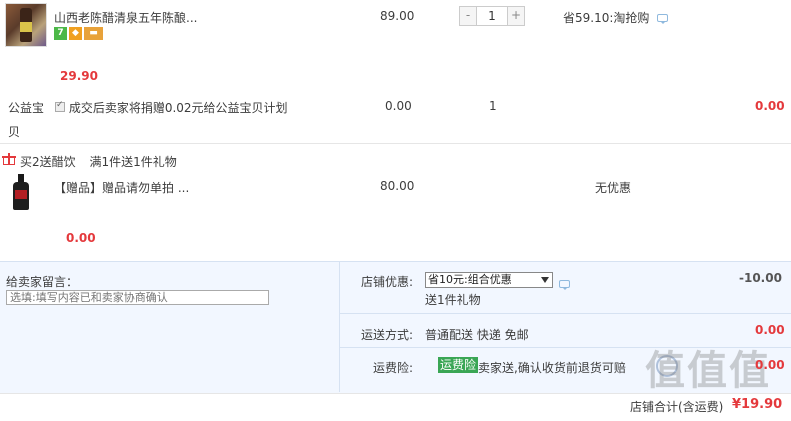 This screenshot has width=791, height=421. What do you see at coordinates (470, 279) in the screenshot?
I see `shop-discount-selected: 省10元:组合优惠` at bounding box center [470, 279].